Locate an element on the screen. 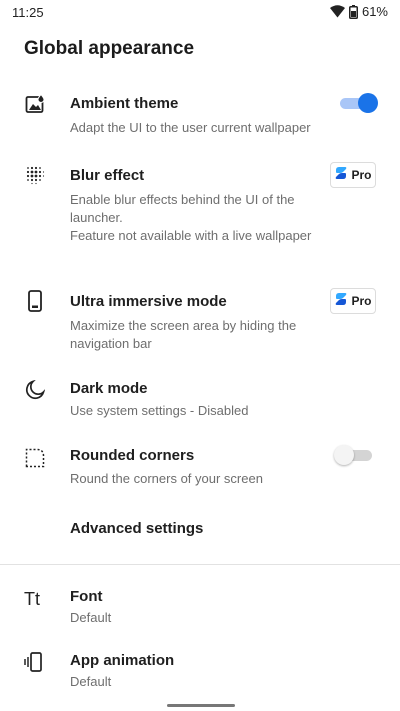 This screenshot has width=400, height=711. setting-font: Tt Font Default is located at coordinates (200, 605).